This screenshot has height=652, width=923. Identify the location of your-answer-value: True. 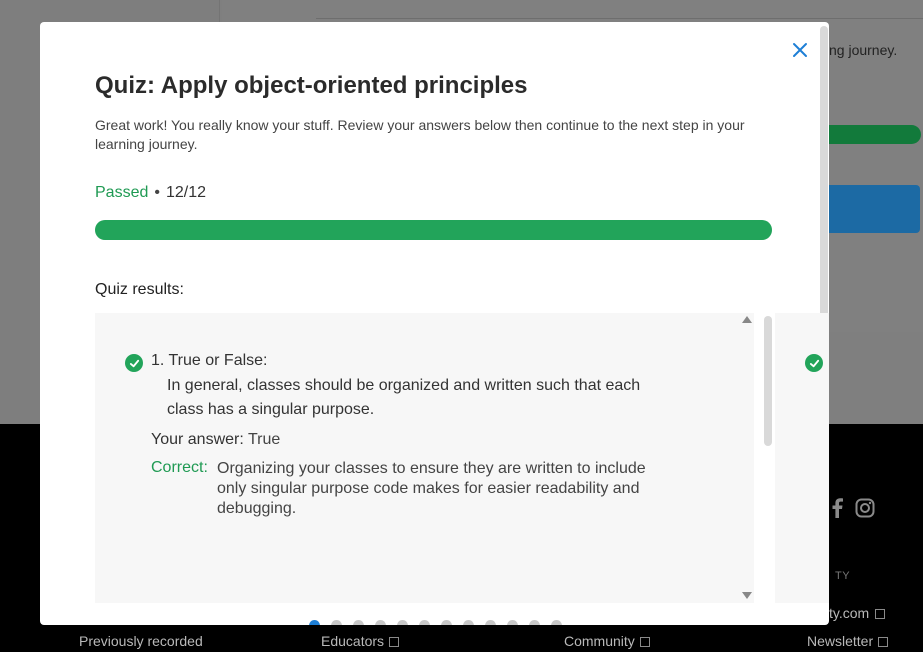
(264, 439).